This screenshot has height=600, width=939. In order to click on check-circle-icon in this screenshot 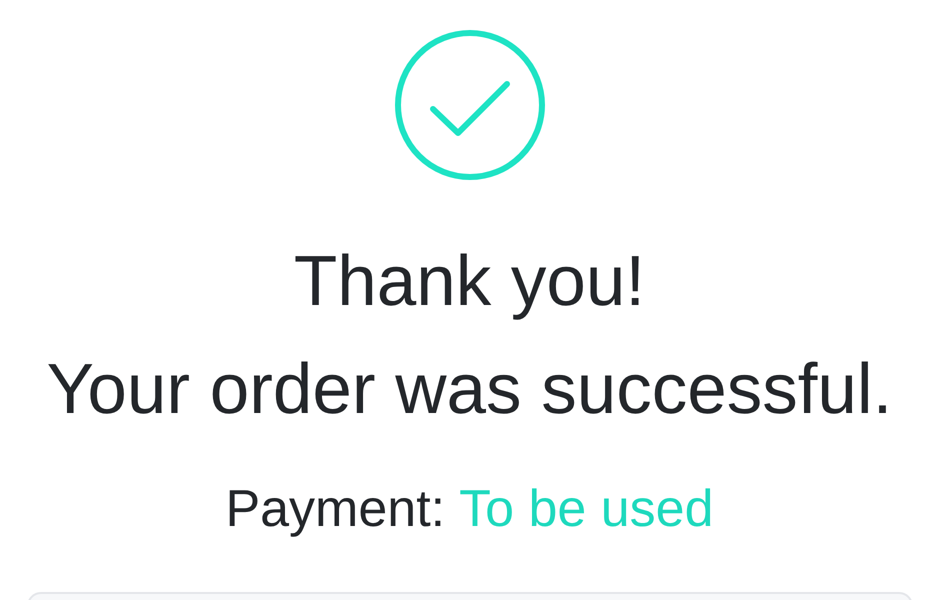, I will do `click(470, 105)`.